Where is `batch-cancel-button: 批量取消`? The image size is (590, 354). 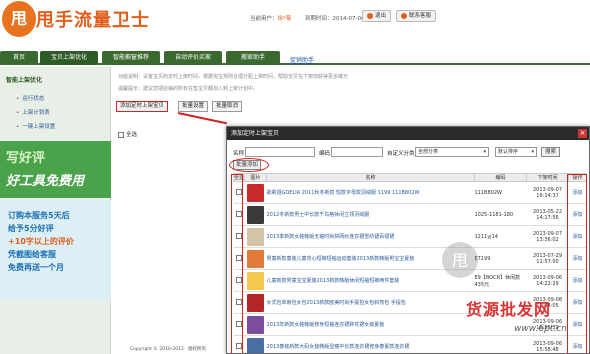
batch-cancel-button: 批量取消 is located at coordinates (227, 106).